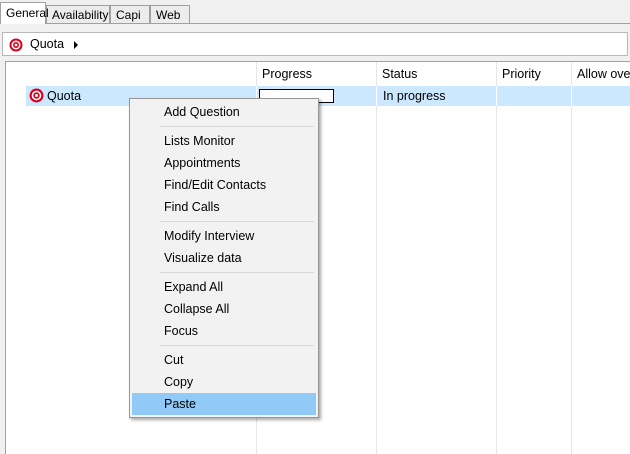 This screenshot has width=630, height=454. Describe the element at coordinates (224, 185) in the screenshot. I see `menu-item-find-edit-contacts: Find/Edit Contacts` at that location.